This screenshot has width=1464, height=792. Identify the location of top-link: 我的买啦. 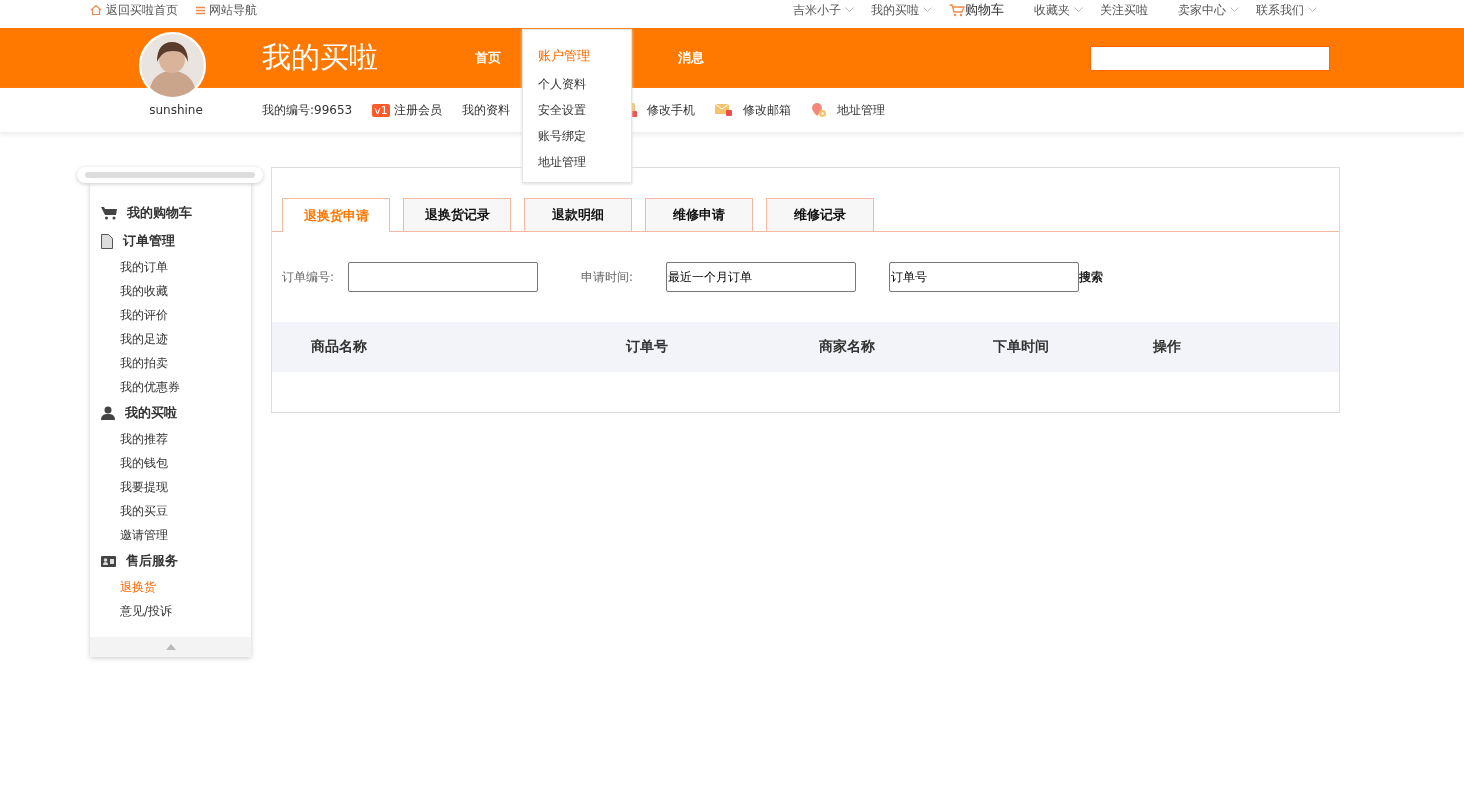
(895, 10).